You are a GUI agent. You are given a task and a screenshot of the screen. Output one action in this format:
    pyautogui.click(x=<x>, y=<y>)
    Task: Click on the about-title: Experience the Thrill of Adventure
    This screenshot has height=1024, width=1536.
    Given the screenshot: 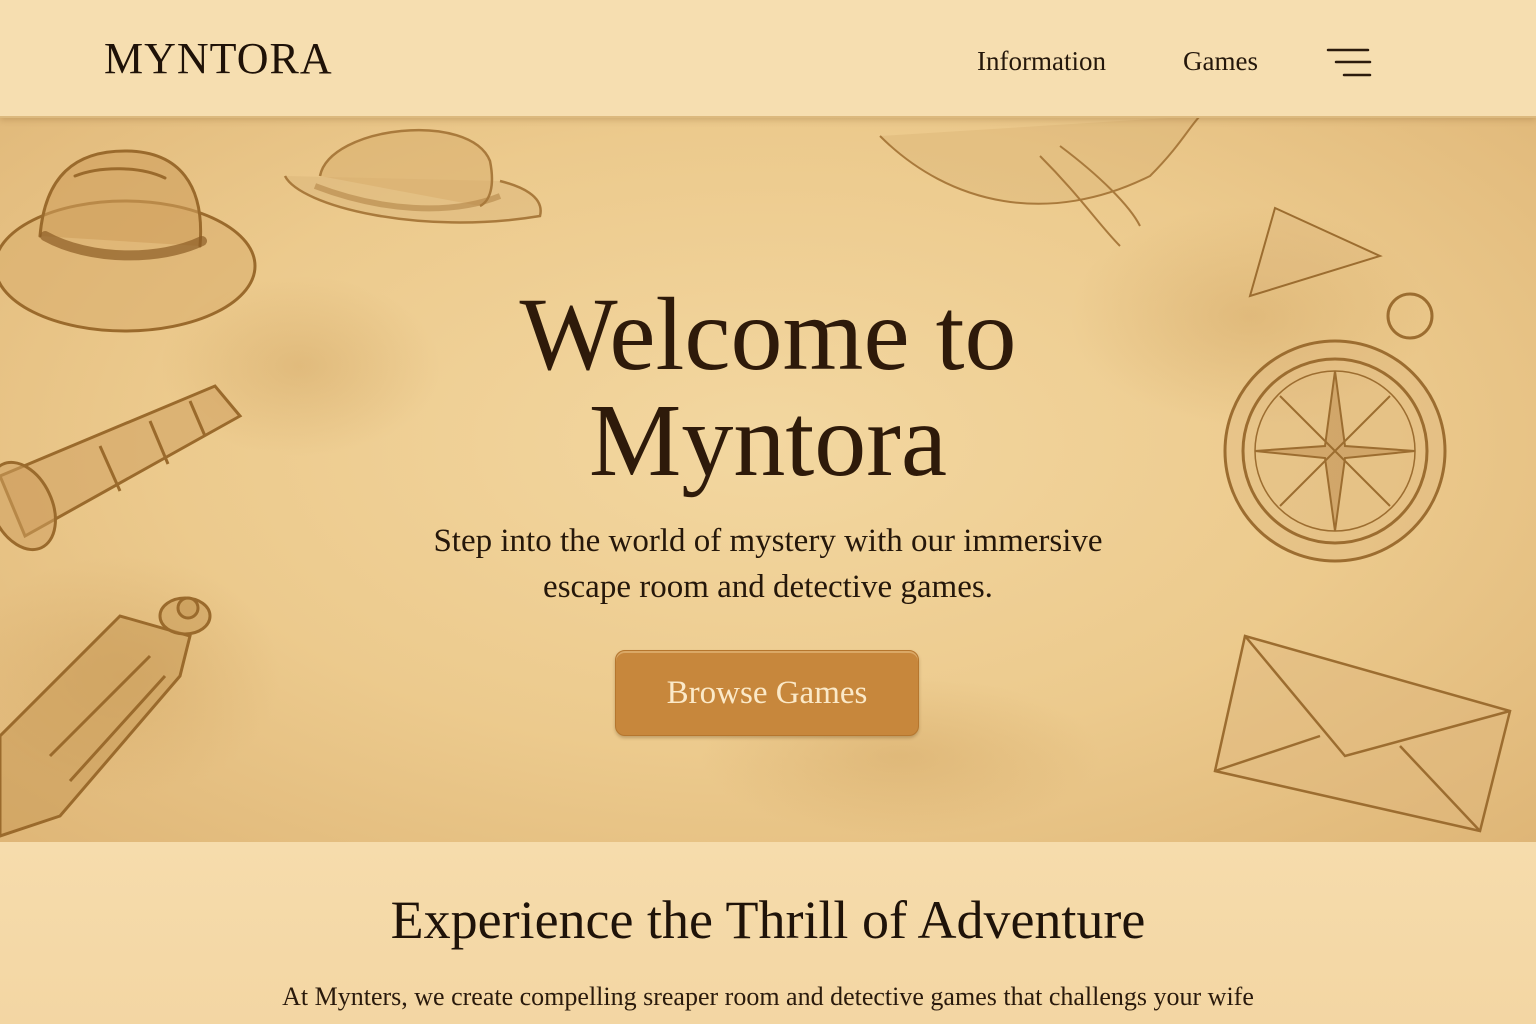 What is the action you would take?
    pyautogui.click(x=768, y=920)
    